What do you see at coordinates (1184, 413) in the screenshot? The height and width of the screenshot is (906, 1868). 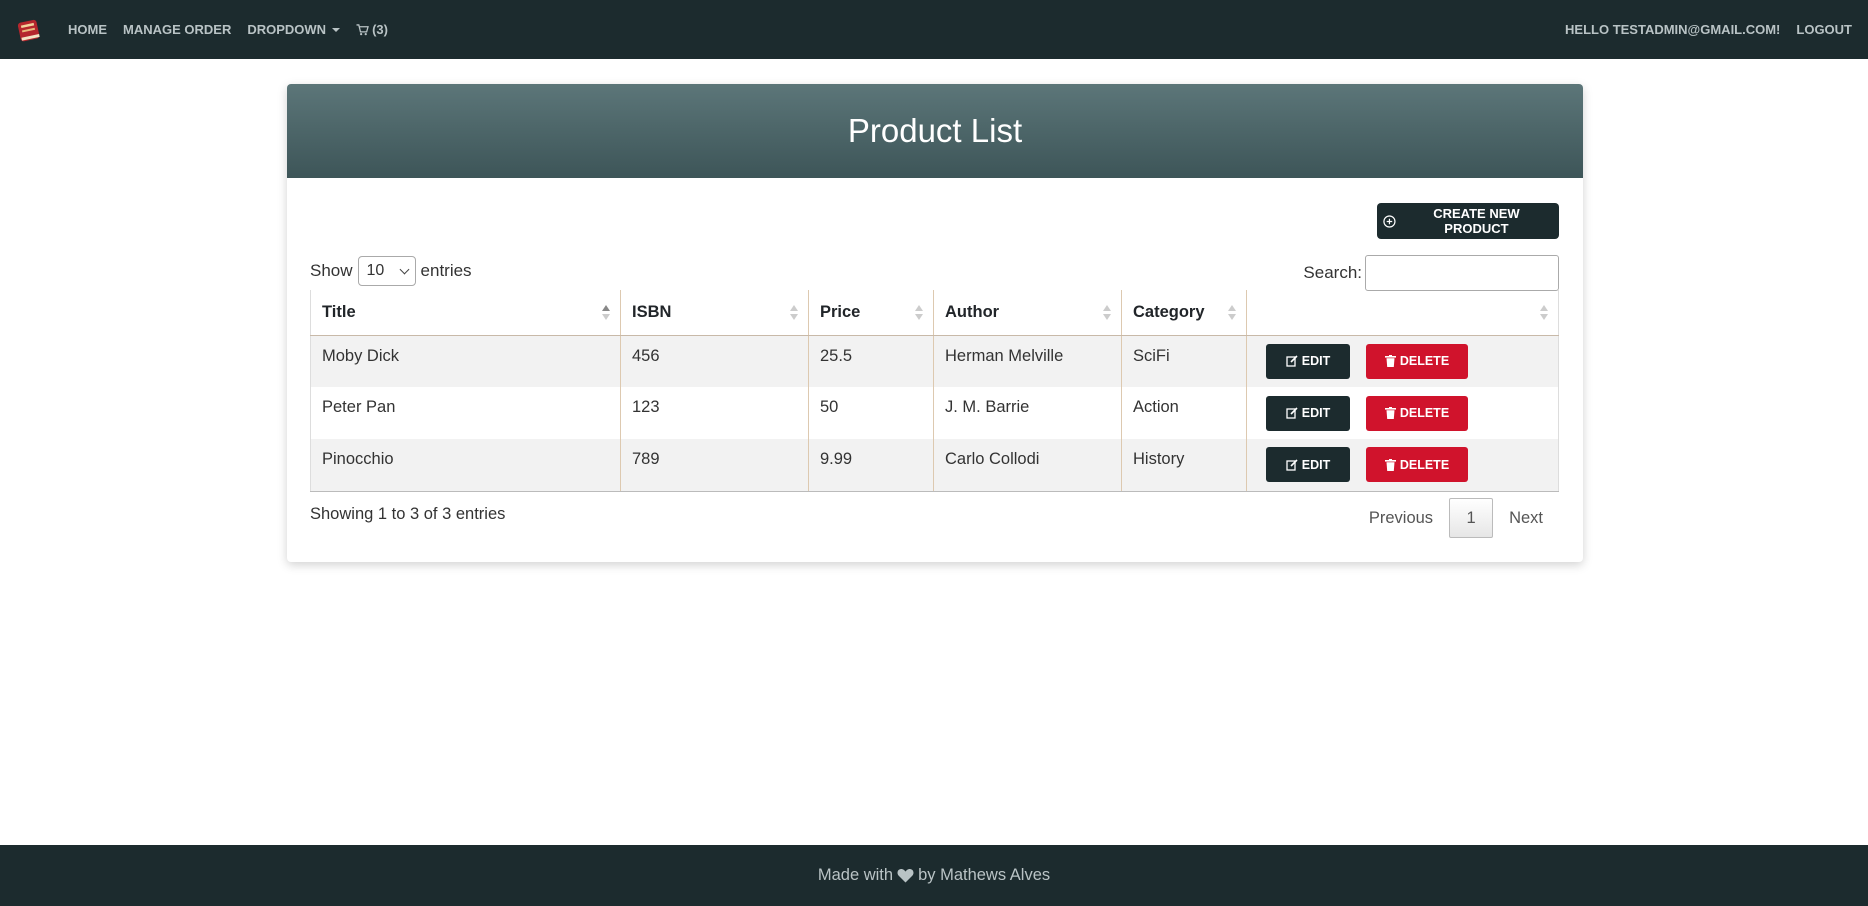 I see `cell-category: Action` at bounding box center [1184, 413].